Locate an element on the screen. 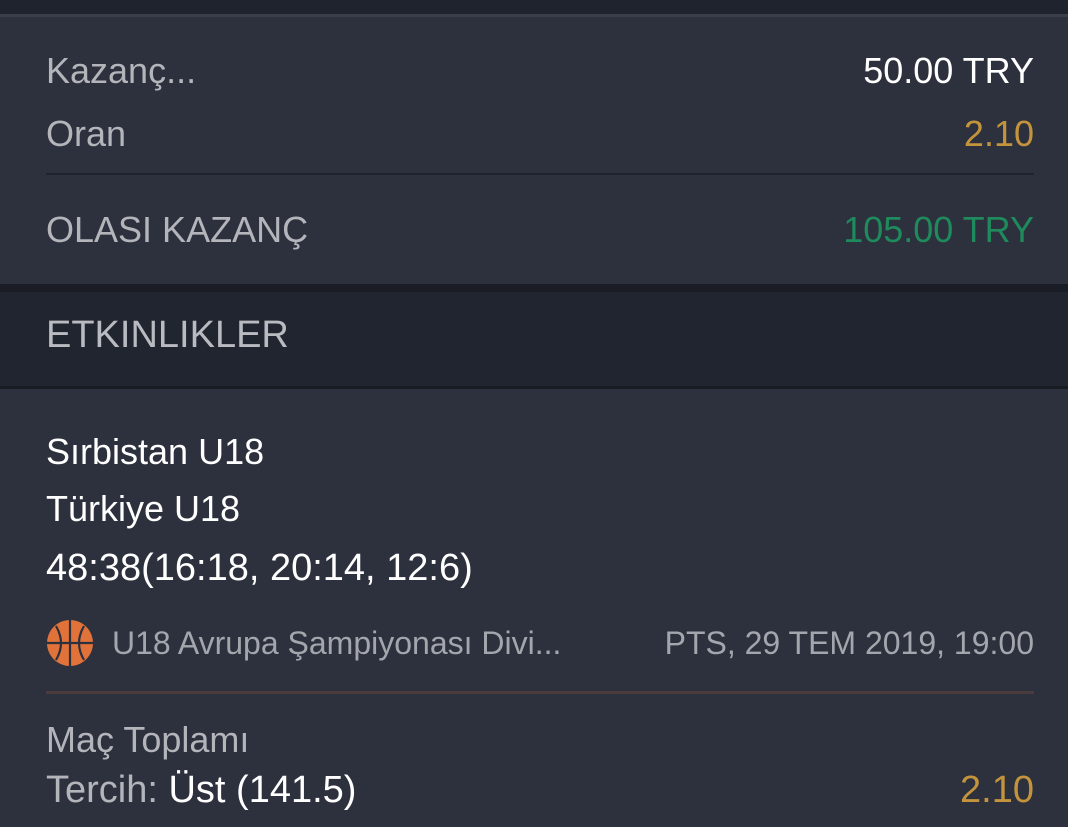 The width and height of the screenshot is (1068, 827). potential-win-value: 105.00 TRY is located at coordinates (938, 229).